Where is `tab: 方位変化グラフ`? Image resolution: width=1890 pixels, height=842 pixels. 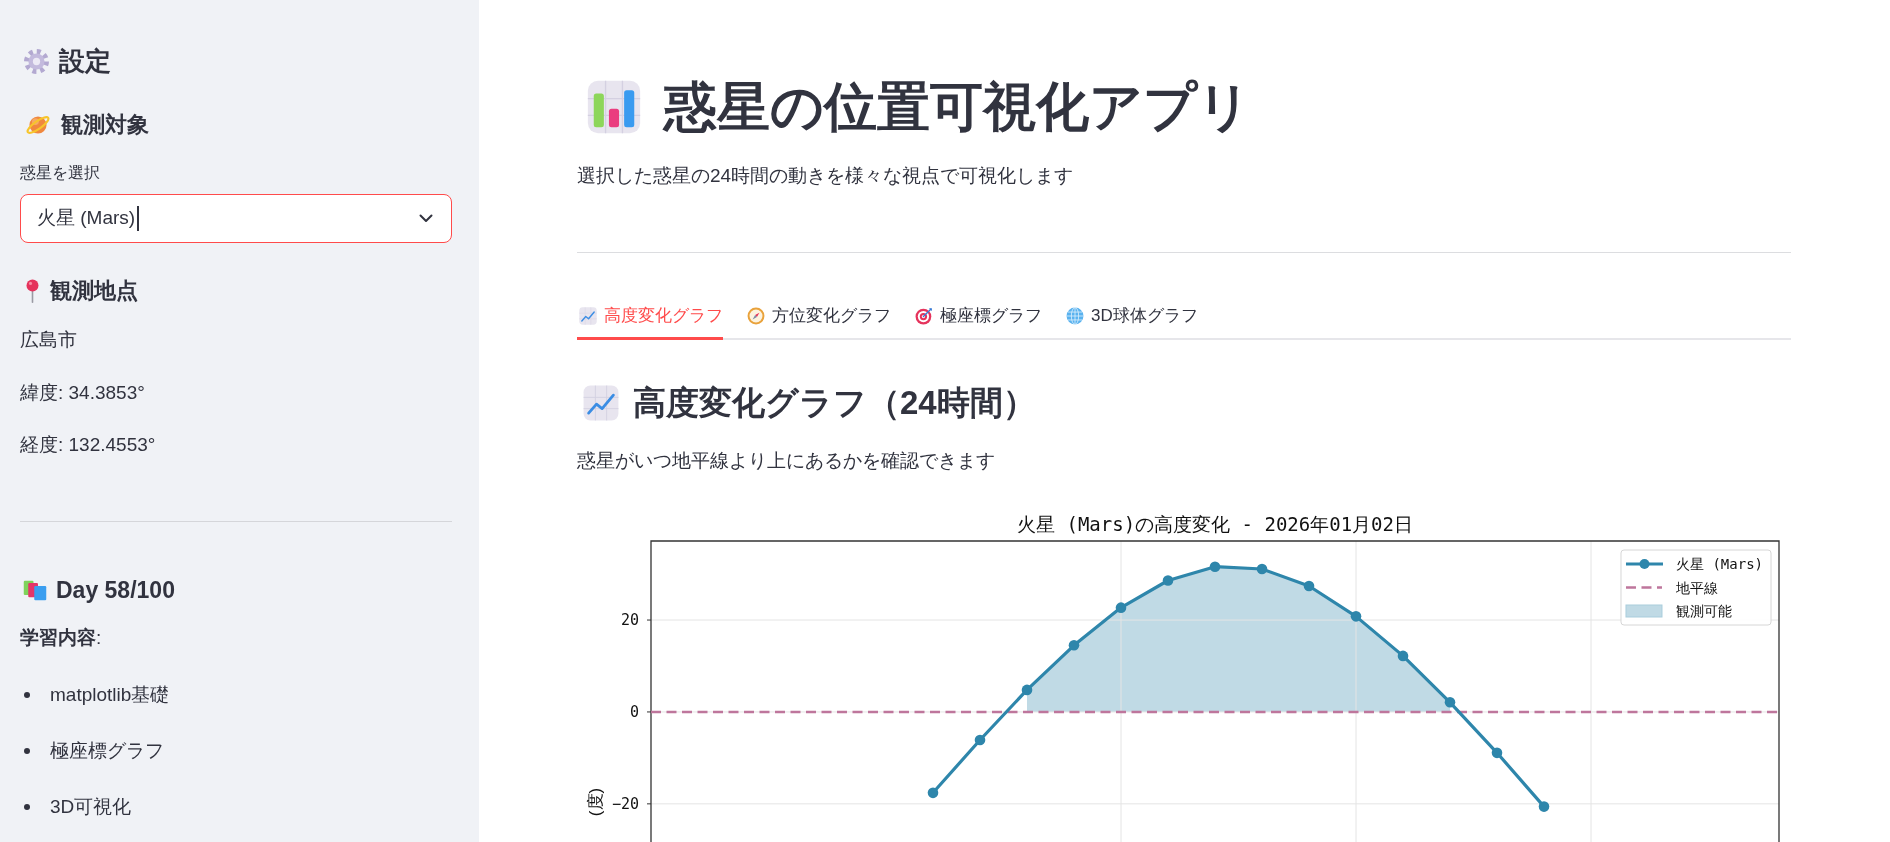
tab: 方位変化グラフ is located at coordinates (818, 318).